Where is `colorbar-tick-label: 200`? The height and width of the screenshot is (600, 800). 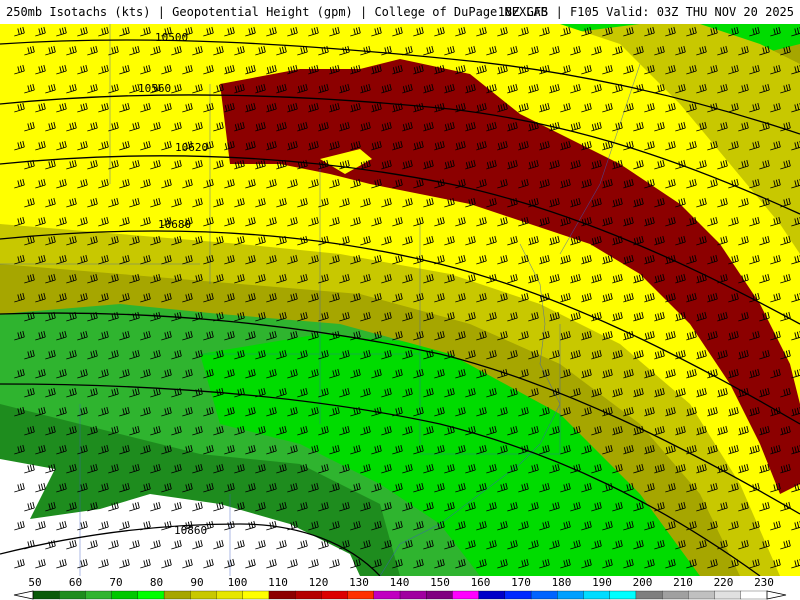
colorbar-tick-label: 200 is located at coordinates (643, 582).